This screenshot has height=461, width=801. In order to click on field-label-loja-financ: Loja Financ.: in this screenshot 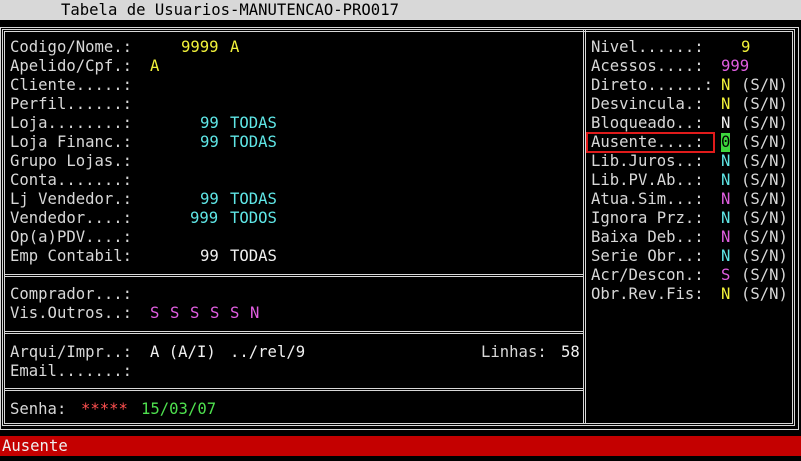, I will do `click(71, 142)`.